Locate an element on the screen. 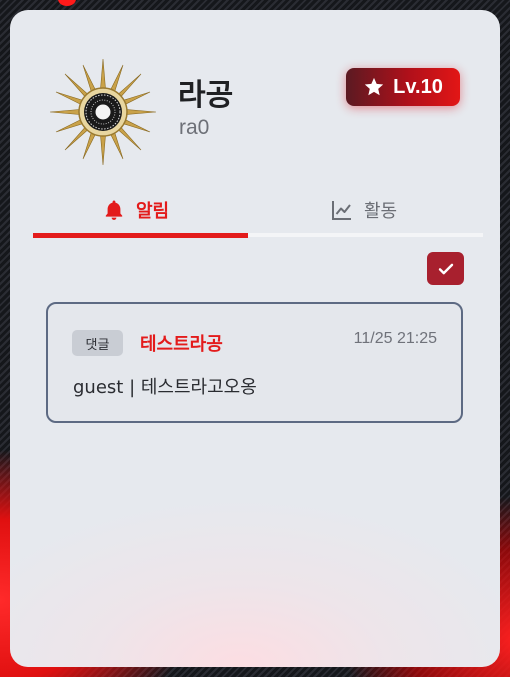  avatar is located at coordinates (103, 112).